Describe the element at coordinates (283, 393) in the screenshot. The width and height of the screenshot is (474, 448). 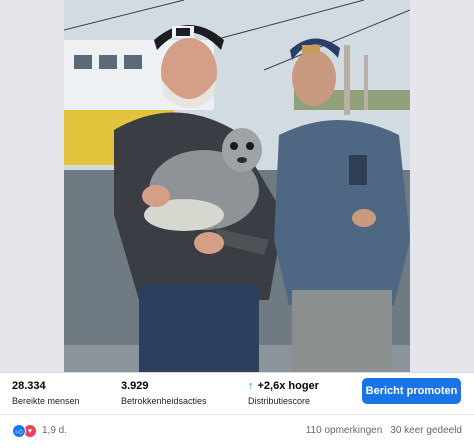
I see `metric-distribution-score: ↑ +2,6x hoger Distributiescore` at that location.